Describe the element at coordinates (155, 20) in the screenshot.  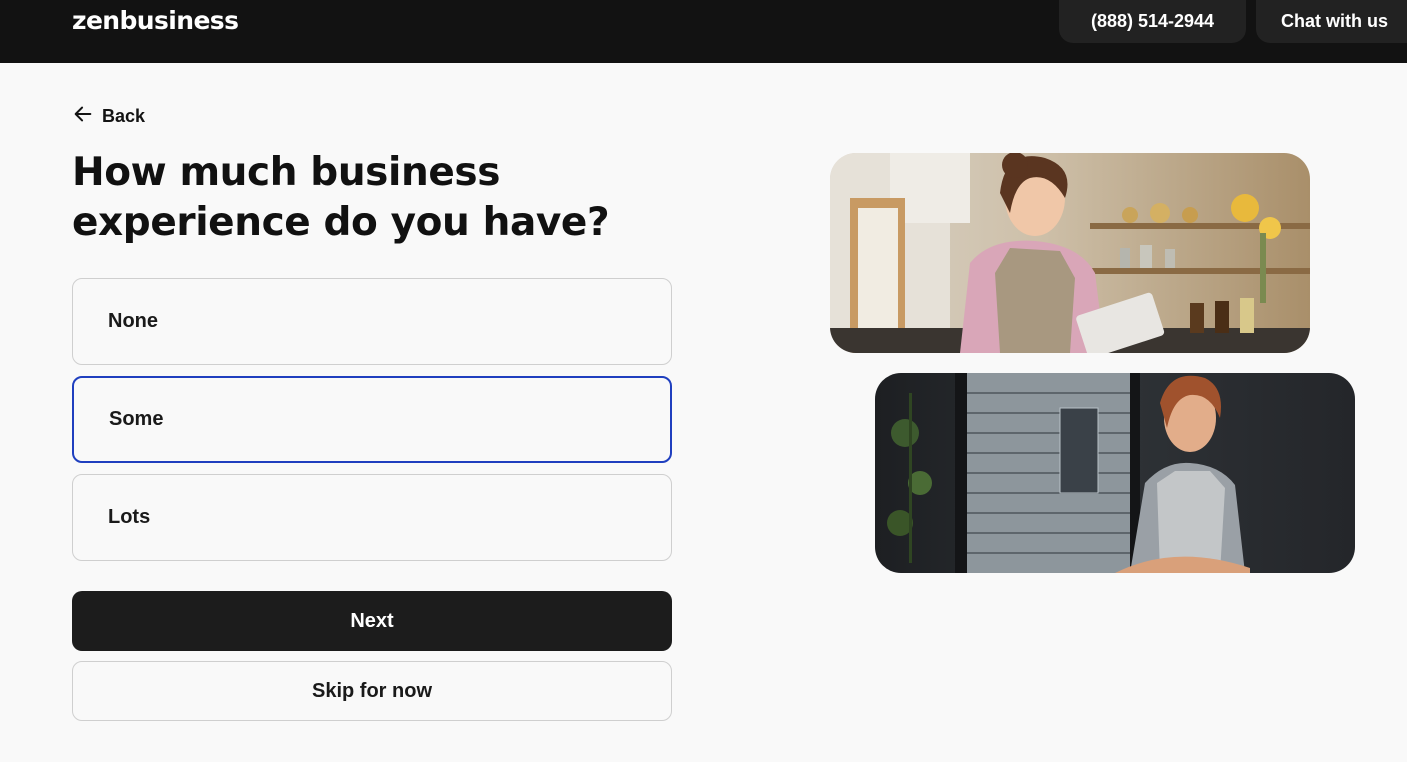
I see `zenbusiness-logo: zenbusiness` at that location.